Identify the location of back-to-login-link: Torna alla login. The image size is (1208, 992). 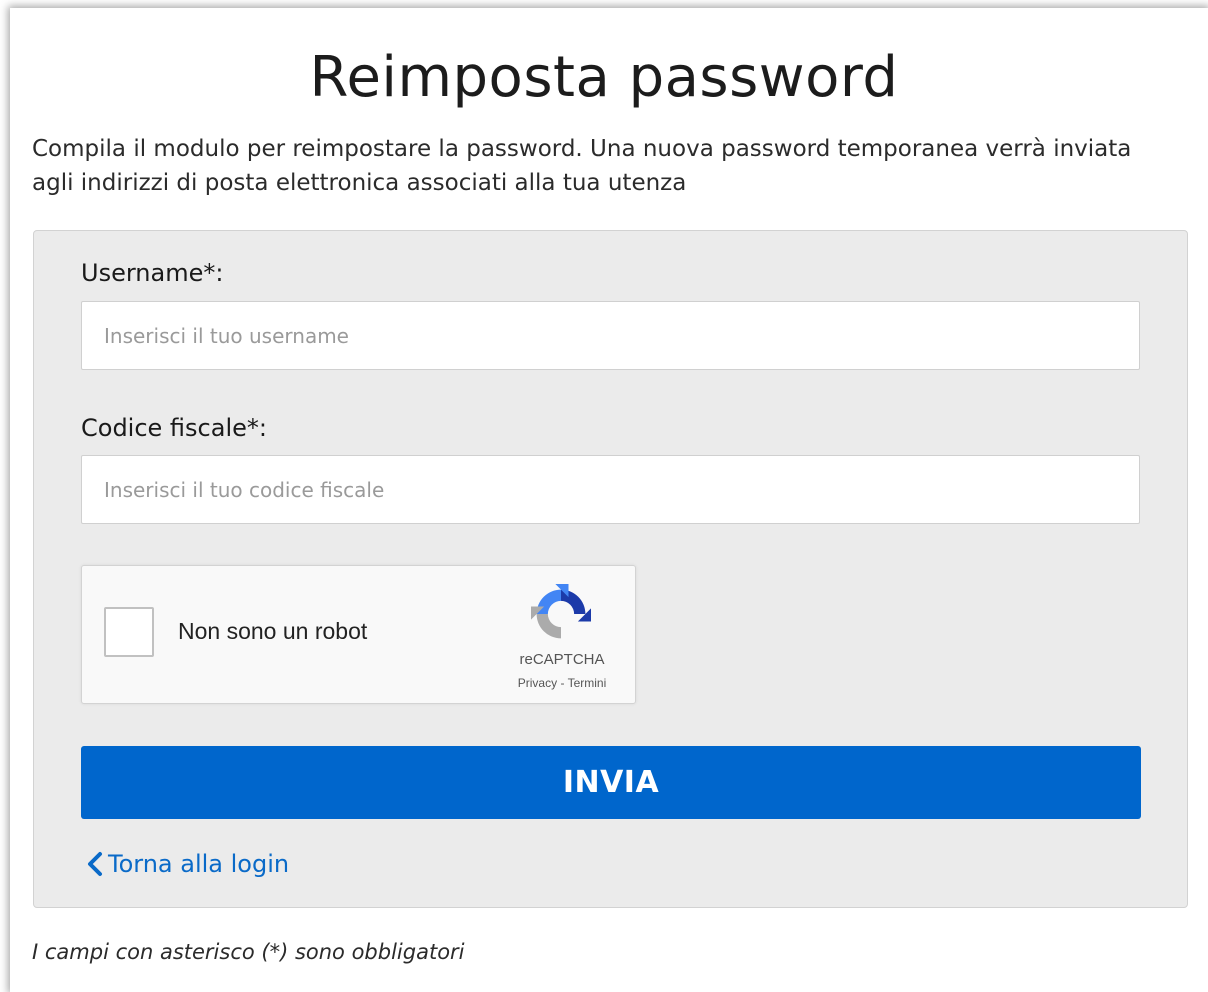
(187, 864).